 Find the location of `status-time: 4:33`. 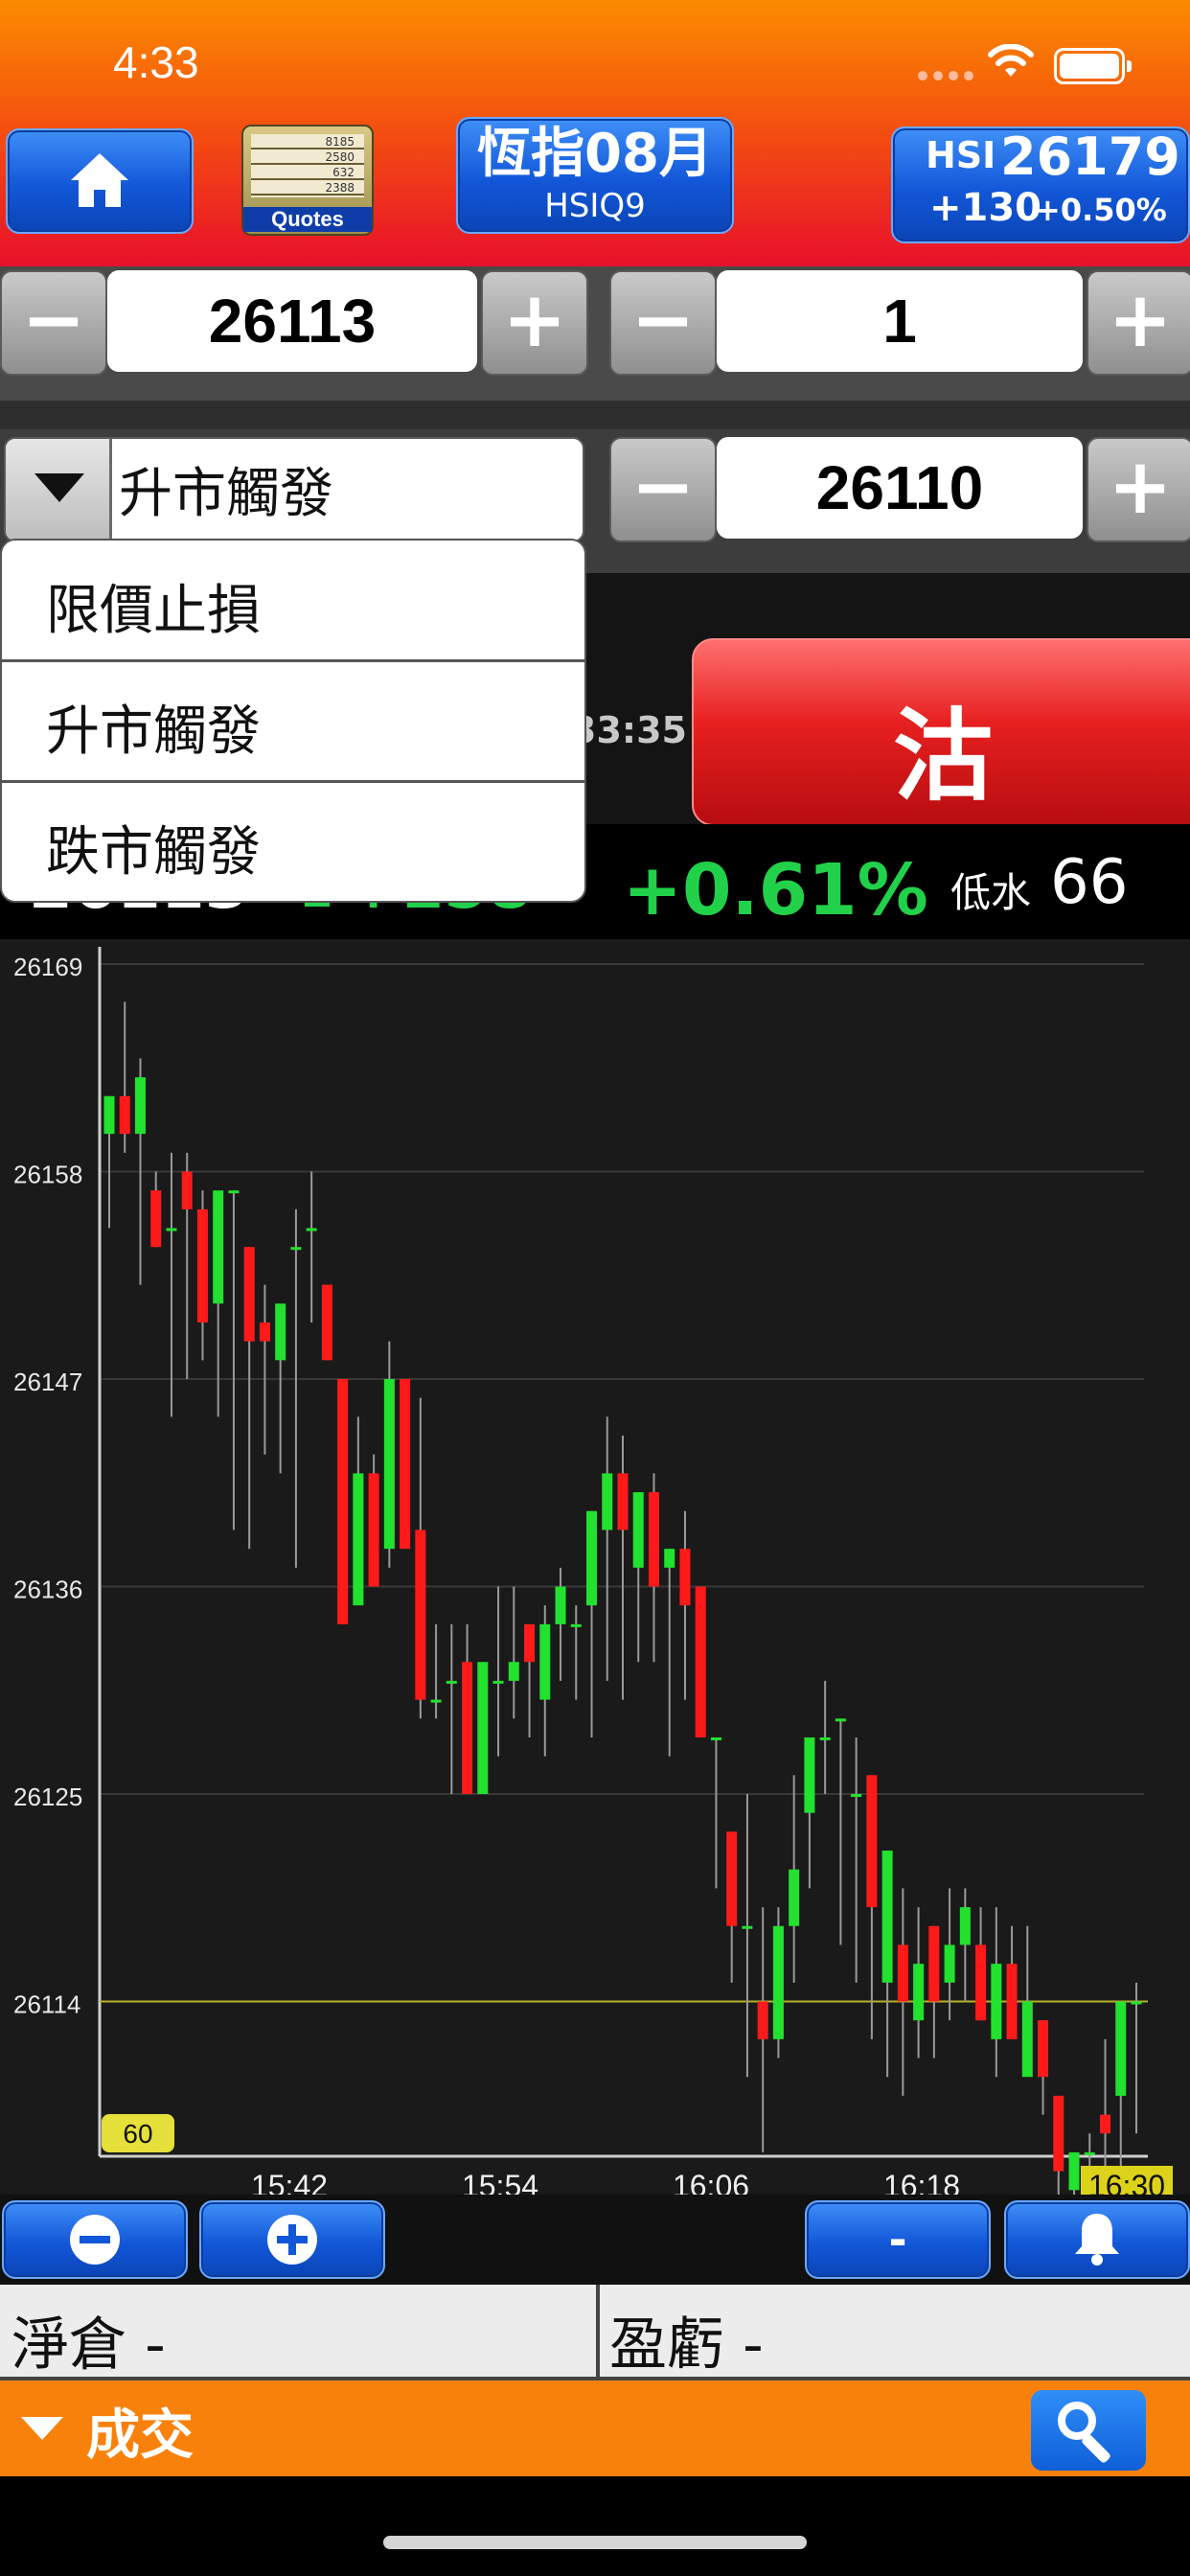

status-time: 4:33 is located at coordinates (156, 62).